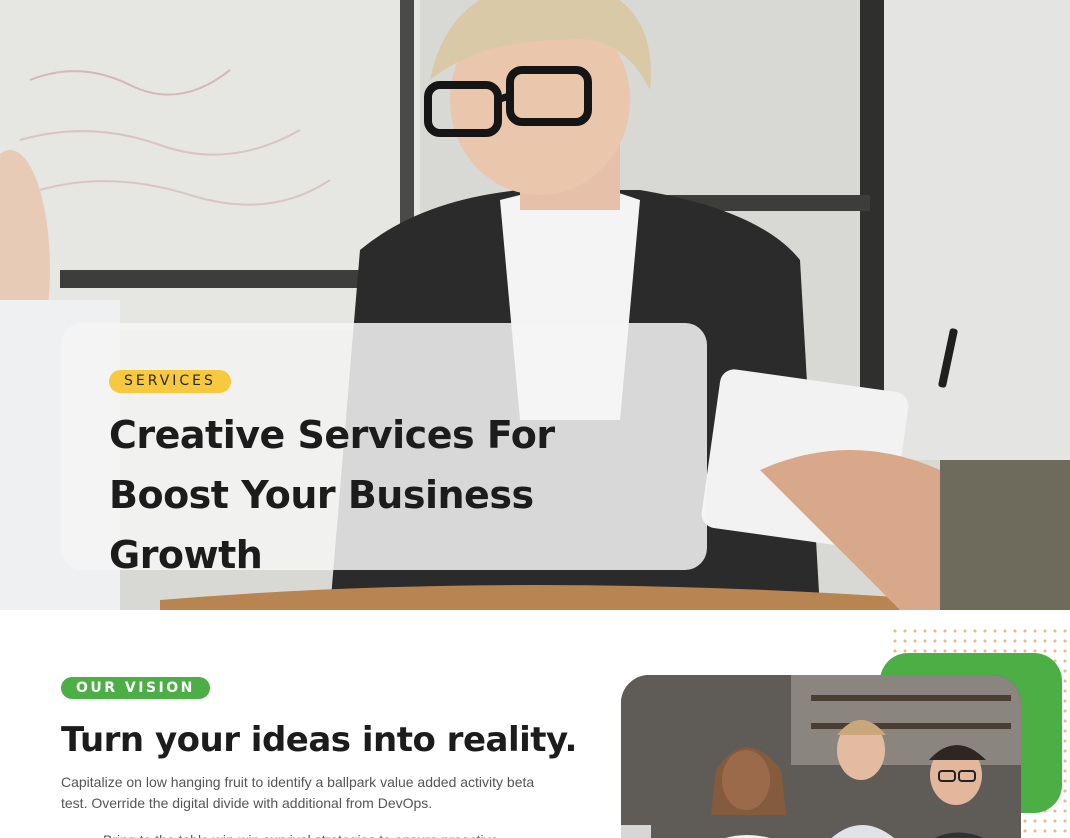 This screenshot has height=838, width=1070. What do you see at coordinates (135, 688) in the screenshot?
I see `vision-badge: OUR VISION` at bounding box center [135, 688].